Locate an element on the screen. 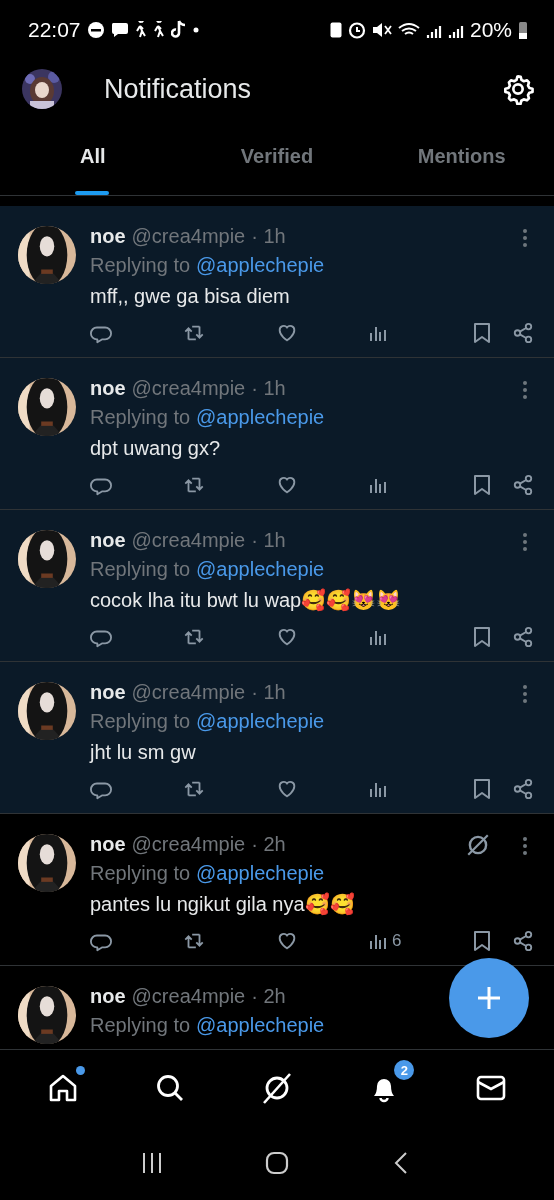  notification-count: 2 is located at coordinates (404, 1070).